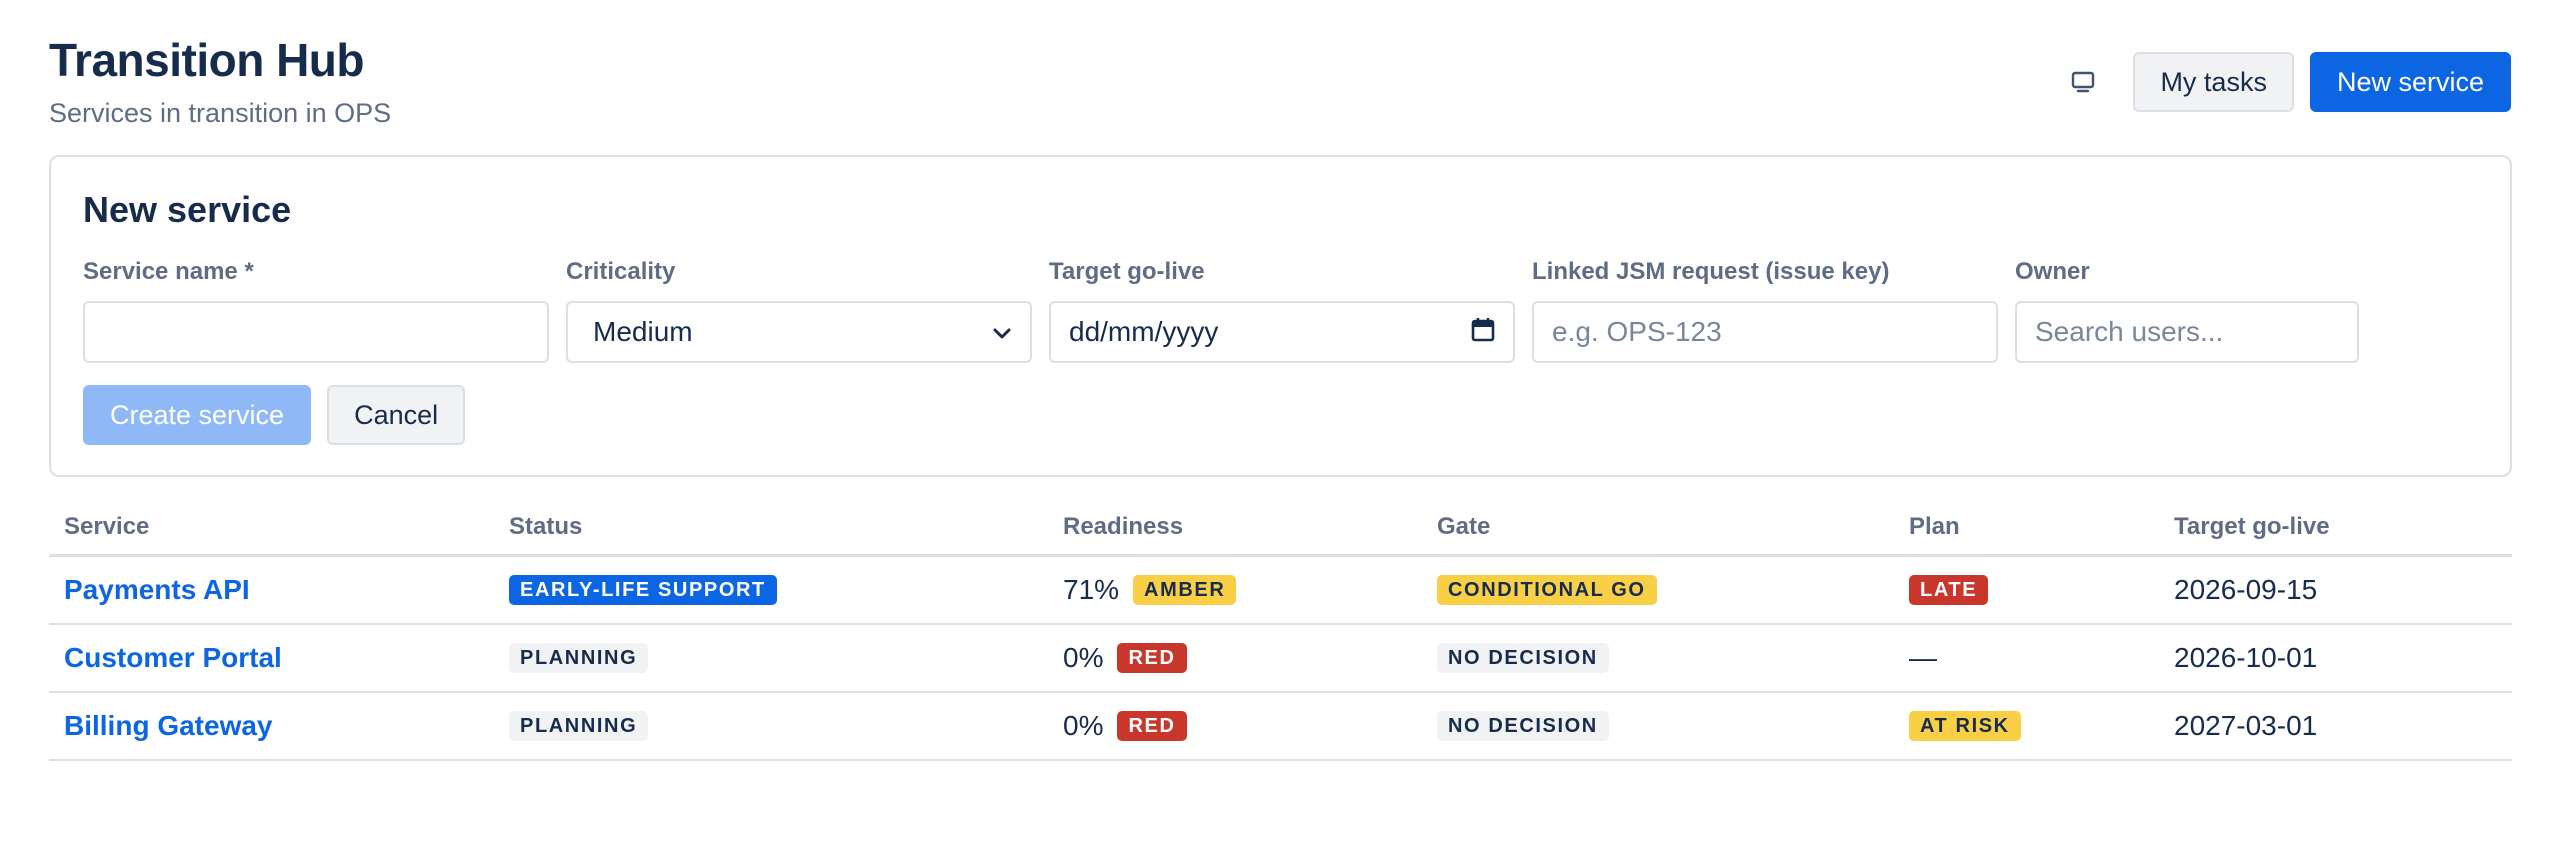 This screenshot has width=2560, height=858. I want to click on criticality-select: Medium, so click(799, 332).